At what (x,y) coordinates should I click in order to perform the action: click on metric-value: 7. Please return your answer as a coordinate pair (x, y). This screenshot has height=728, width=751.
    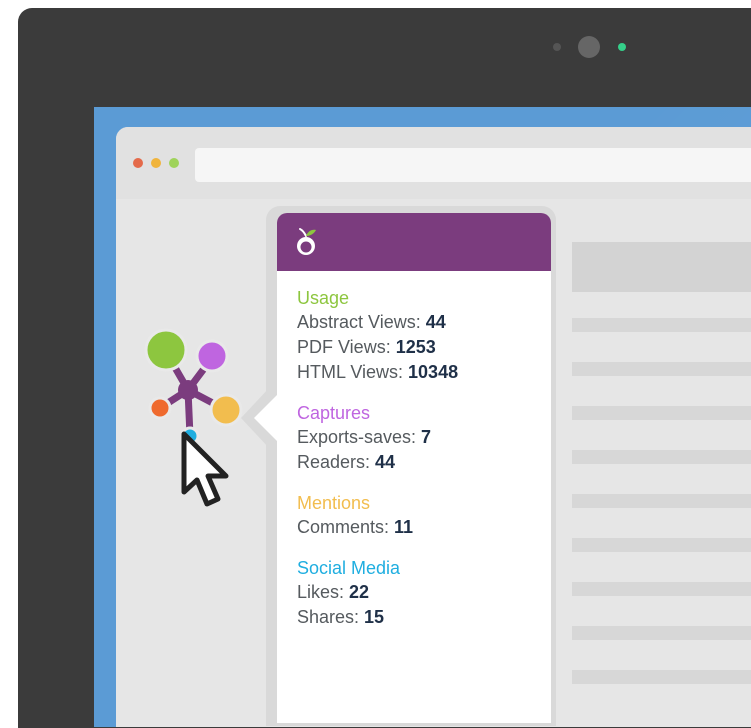
    Looking at the image, I should click on (426, 437).